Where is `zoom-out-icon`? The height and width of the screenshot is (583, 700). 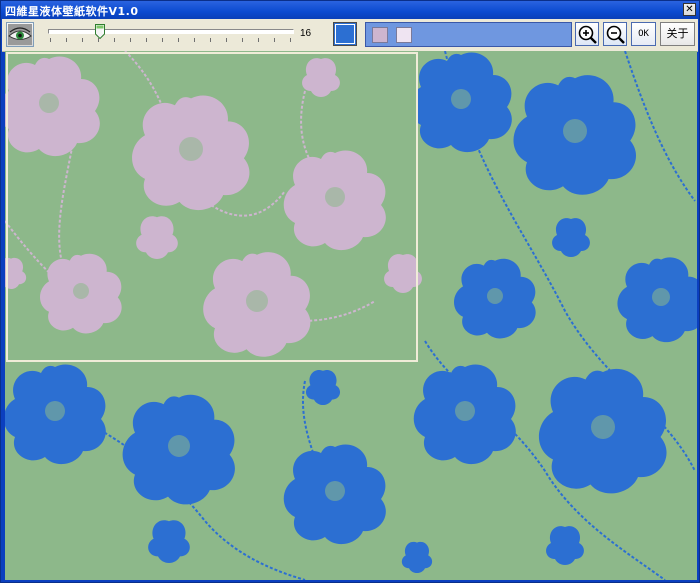
zoom-out-icon is located at coordinates (615, 34).